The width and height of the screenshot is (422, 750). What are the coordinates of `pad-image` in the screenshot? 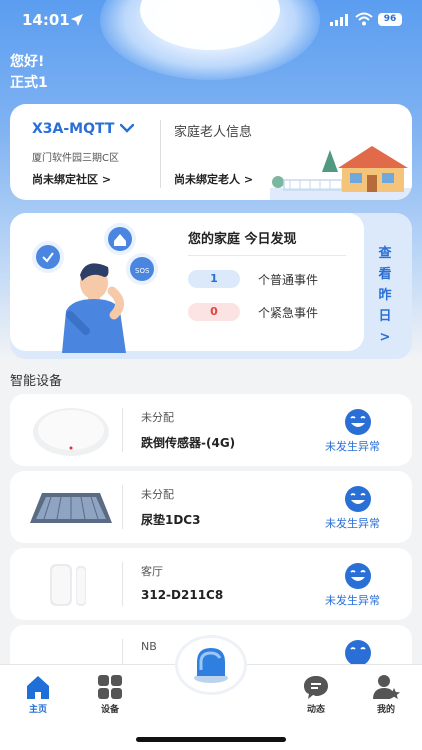 It's located at (71, 508).